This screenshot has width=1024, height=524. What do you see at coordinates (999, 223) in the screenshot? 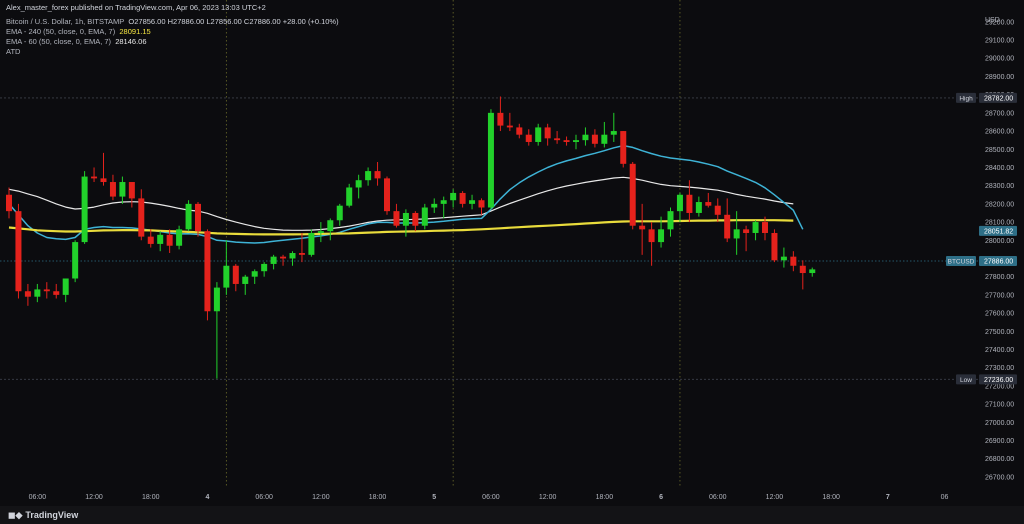
I see `y-tick-label: 28100.00` at bounding box center [999, 223].